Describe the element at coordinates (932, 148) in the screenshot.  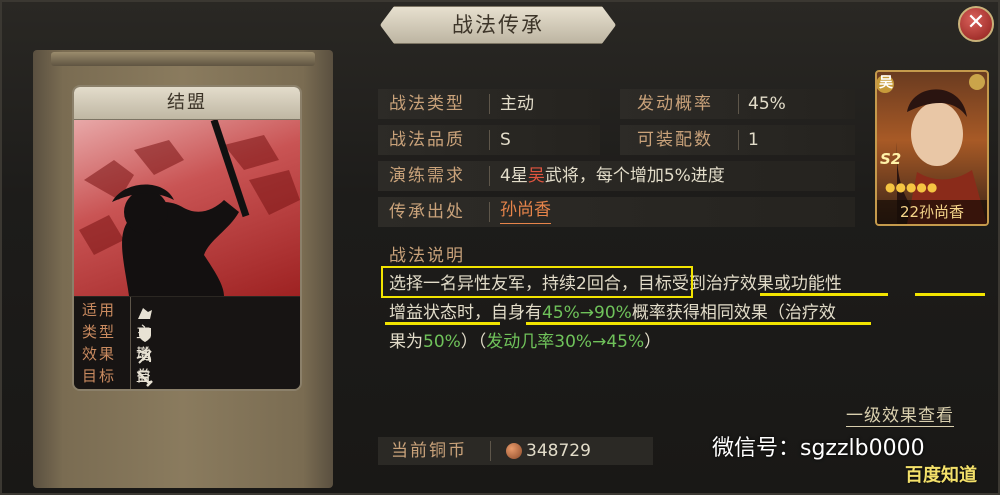
I see `general-portrait: 吴 S2 ●●●●● 22孙尚香` at that location.